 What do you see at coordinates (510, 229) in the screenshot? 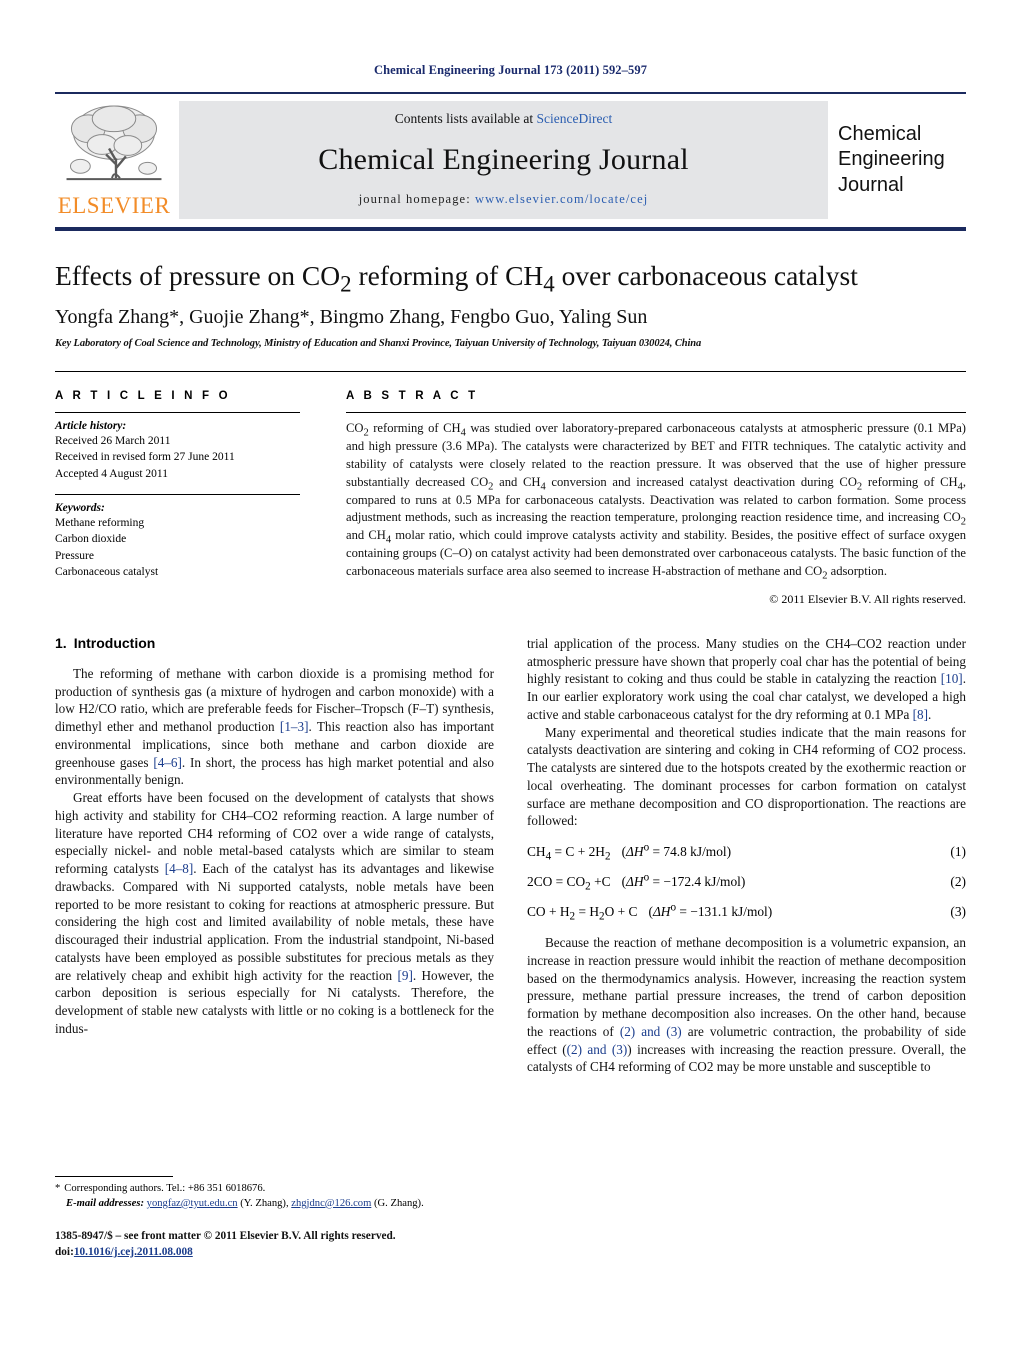
I see `masthead-bottom-rule` at bounding box center [510, 229].